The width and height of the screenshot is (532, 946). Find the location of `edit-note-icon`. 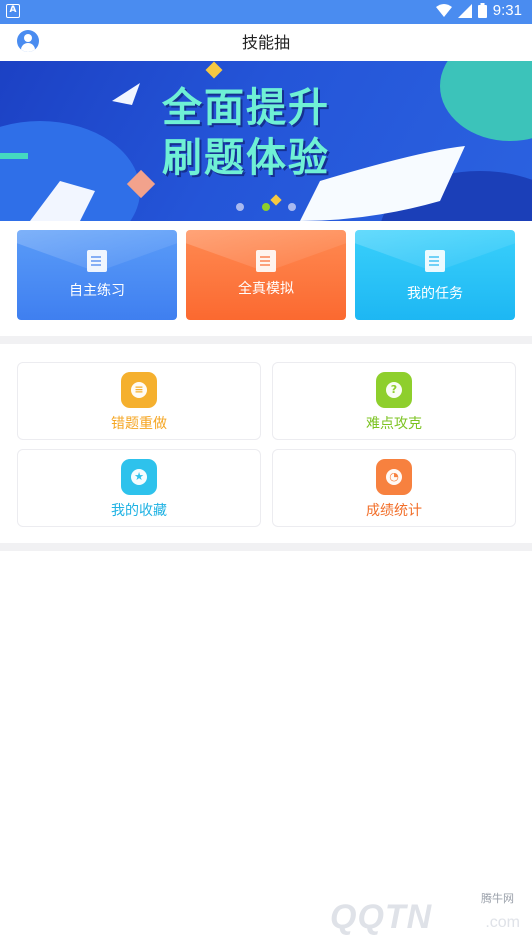

edit-note-icon is located at coordinates (97, 261).